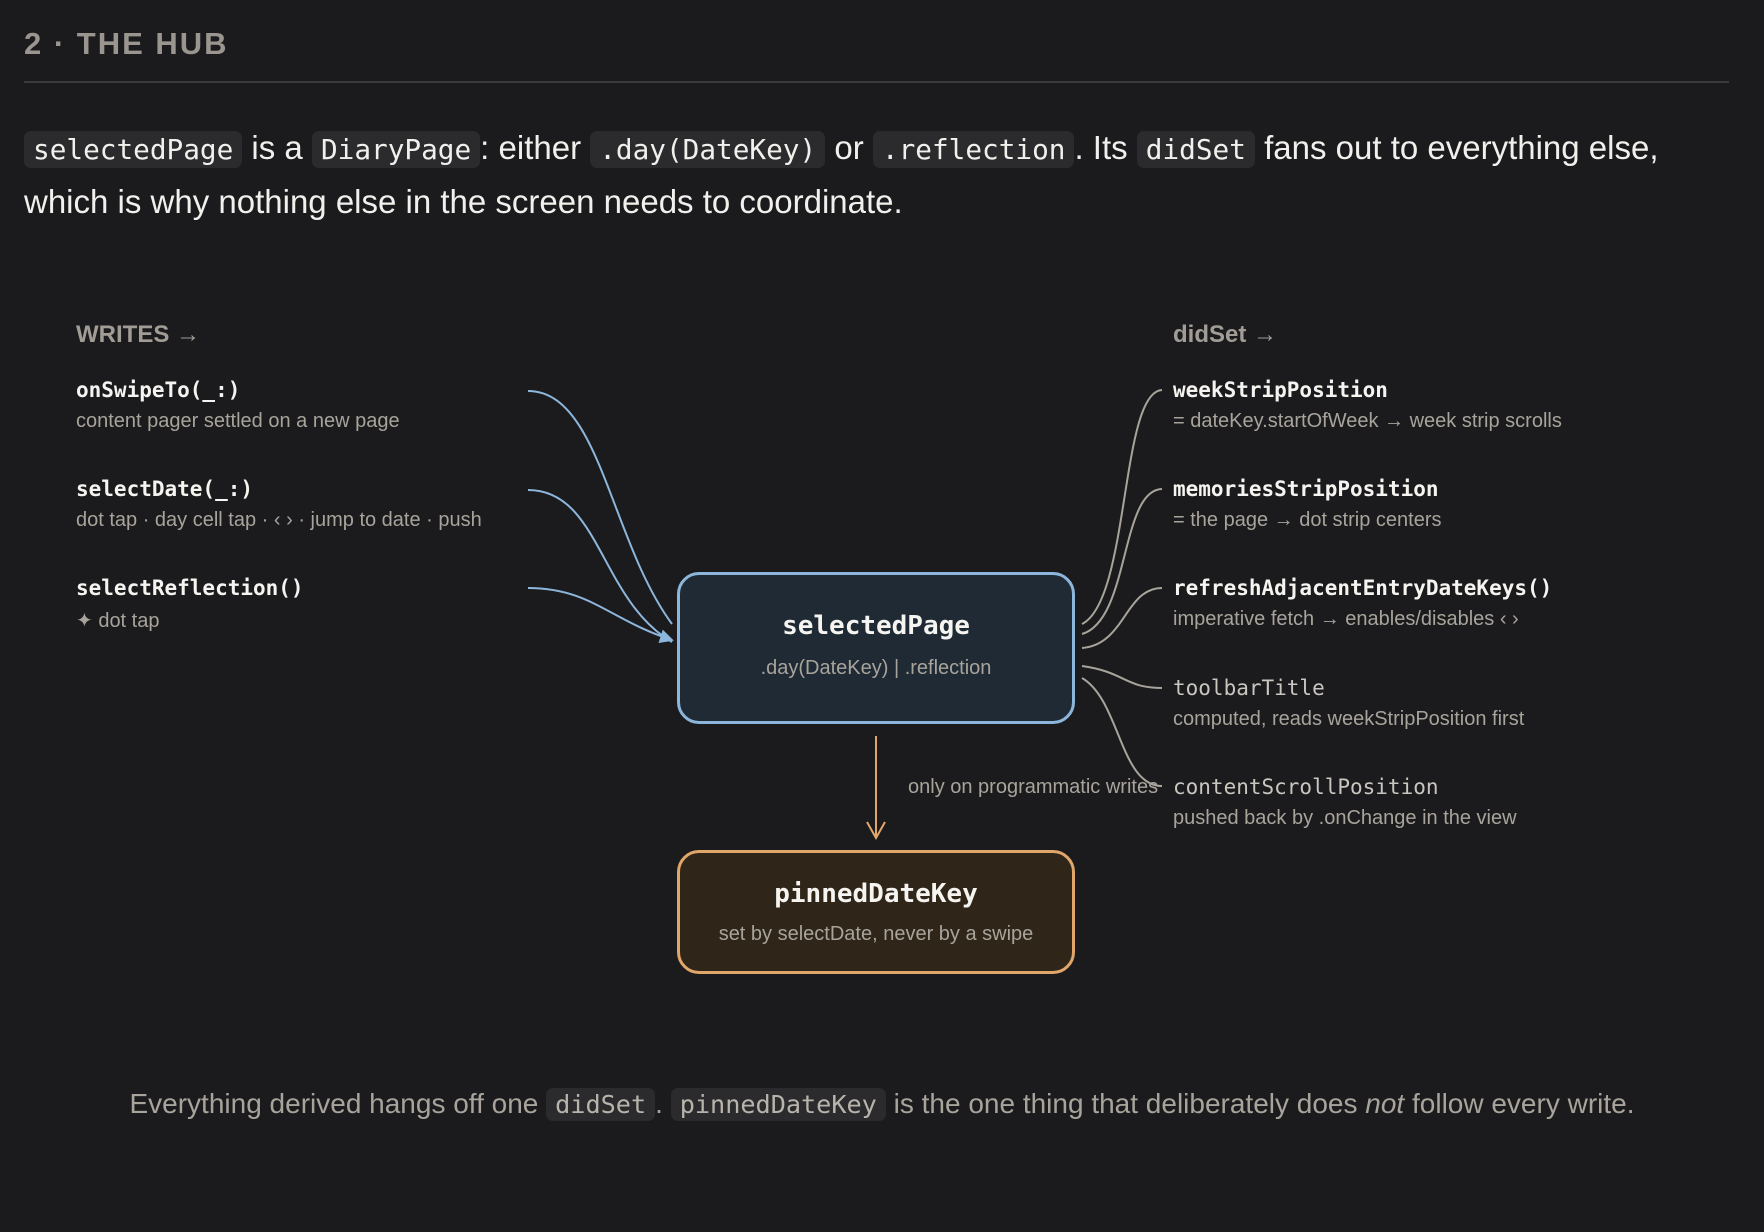 The height and width of the screenshot is (1232, 1764). What do you see at coordinates (138, 334) in the screenshot?
I see `writes-heading: WRITES →` at bounding box center [138, 334].